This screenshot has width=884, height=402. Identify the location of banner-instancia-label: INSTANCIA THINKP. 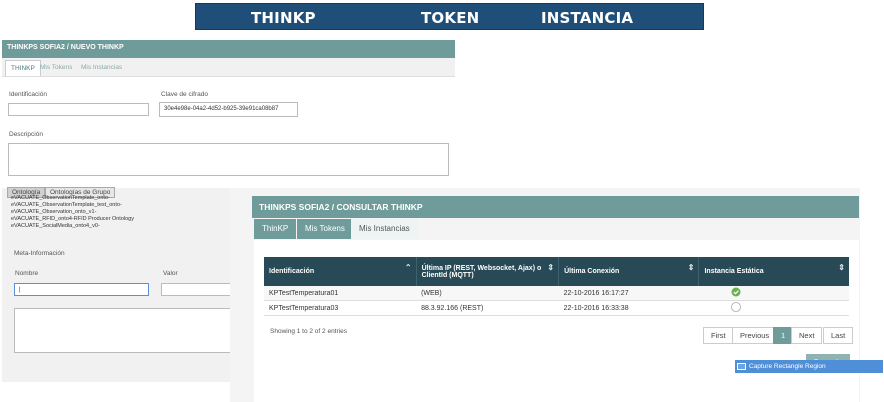
(587, 27).